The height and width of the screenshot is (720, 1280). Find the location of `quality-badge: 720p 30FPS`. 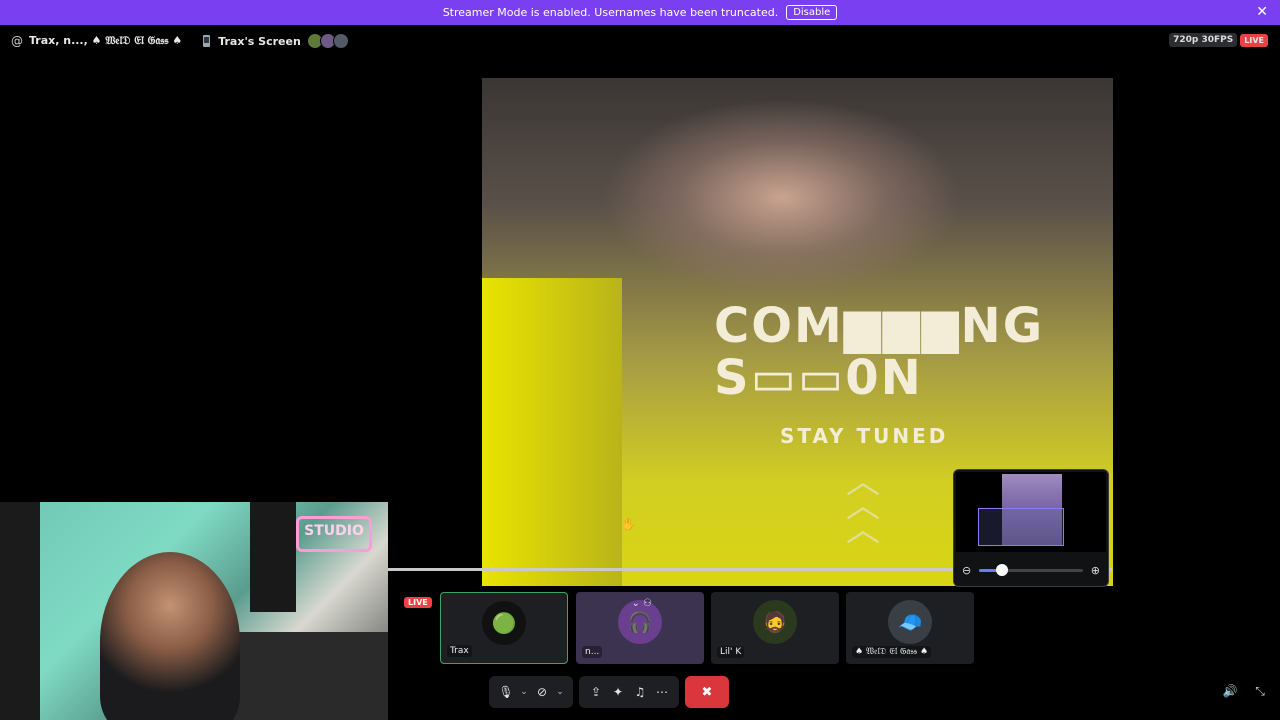

quality-badge: 720p 30FPS is located at coordinates (1203, 40).